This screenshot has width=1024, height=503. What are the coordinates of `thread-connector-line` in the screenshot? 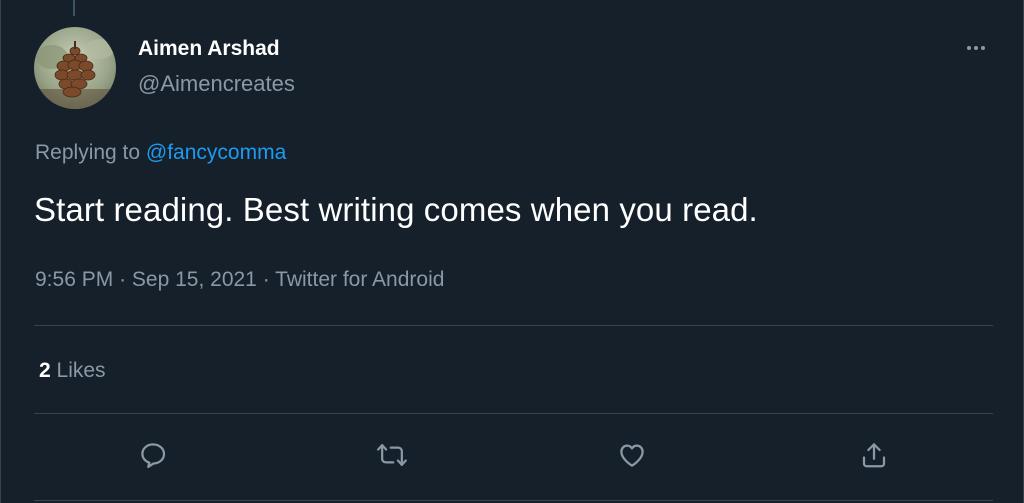 It's located at (74, 8).